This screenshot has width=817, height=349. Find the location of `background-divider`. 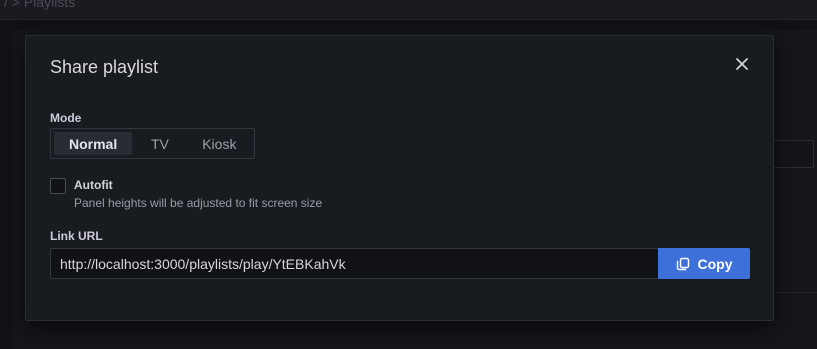

background-divider is located at coordinates (793, 292).